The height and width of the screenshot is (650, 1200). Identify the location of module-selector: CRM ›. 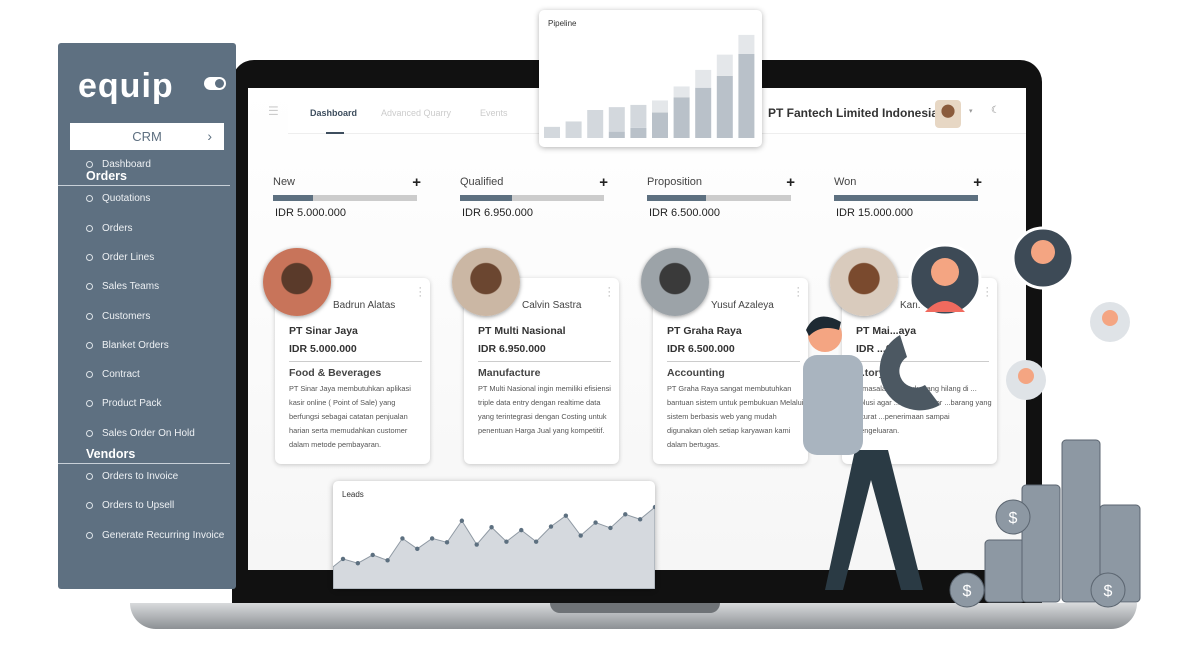
(147, 136).